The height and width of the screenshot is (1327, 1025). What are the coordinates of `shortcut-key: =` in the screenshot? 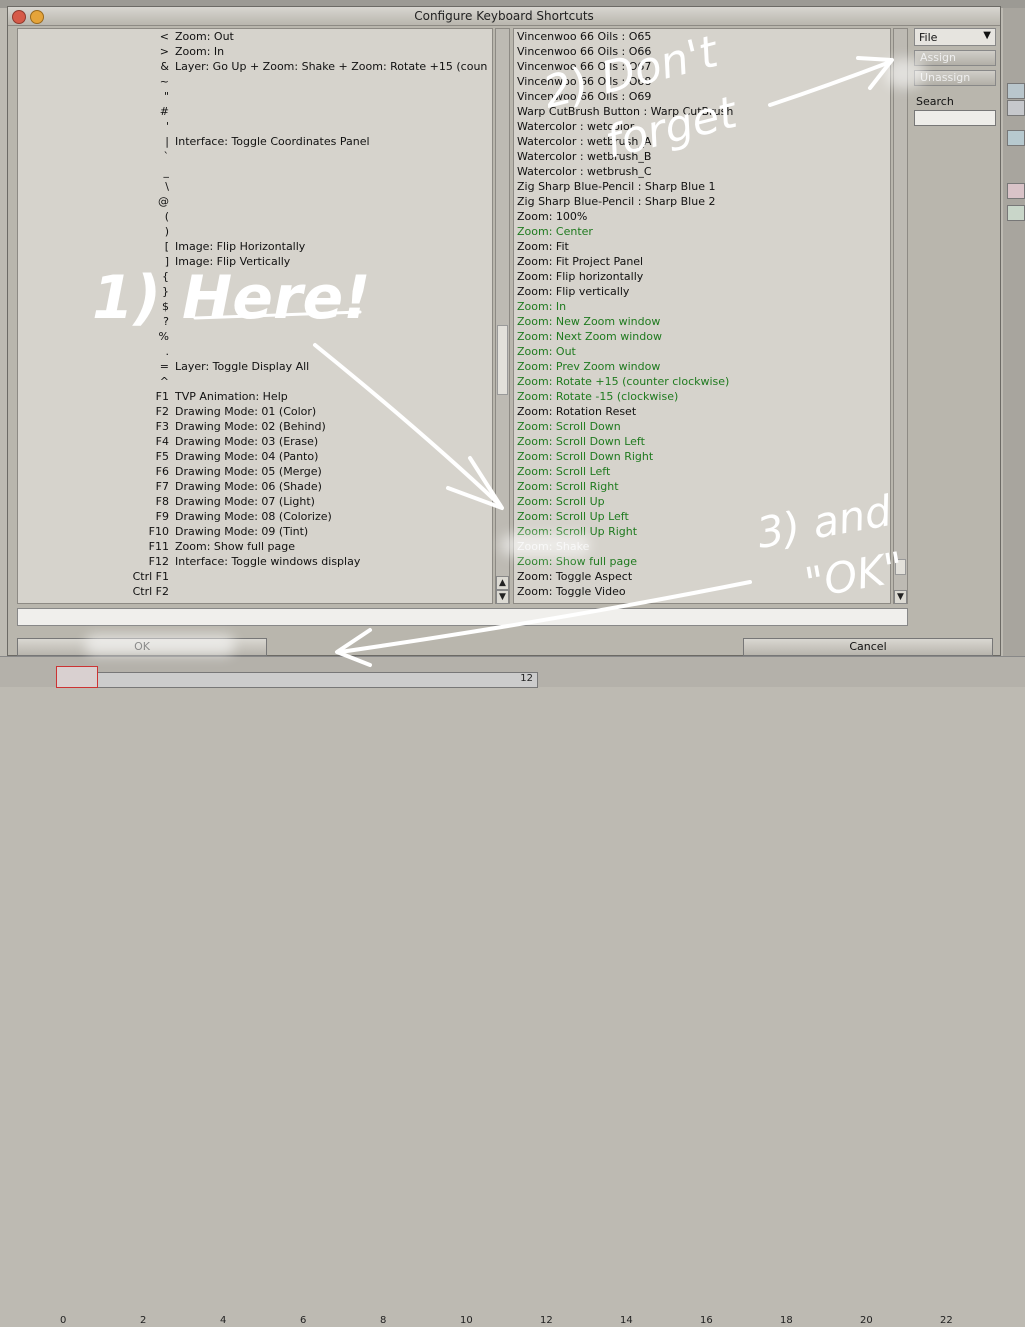 It's located at (93, 366).